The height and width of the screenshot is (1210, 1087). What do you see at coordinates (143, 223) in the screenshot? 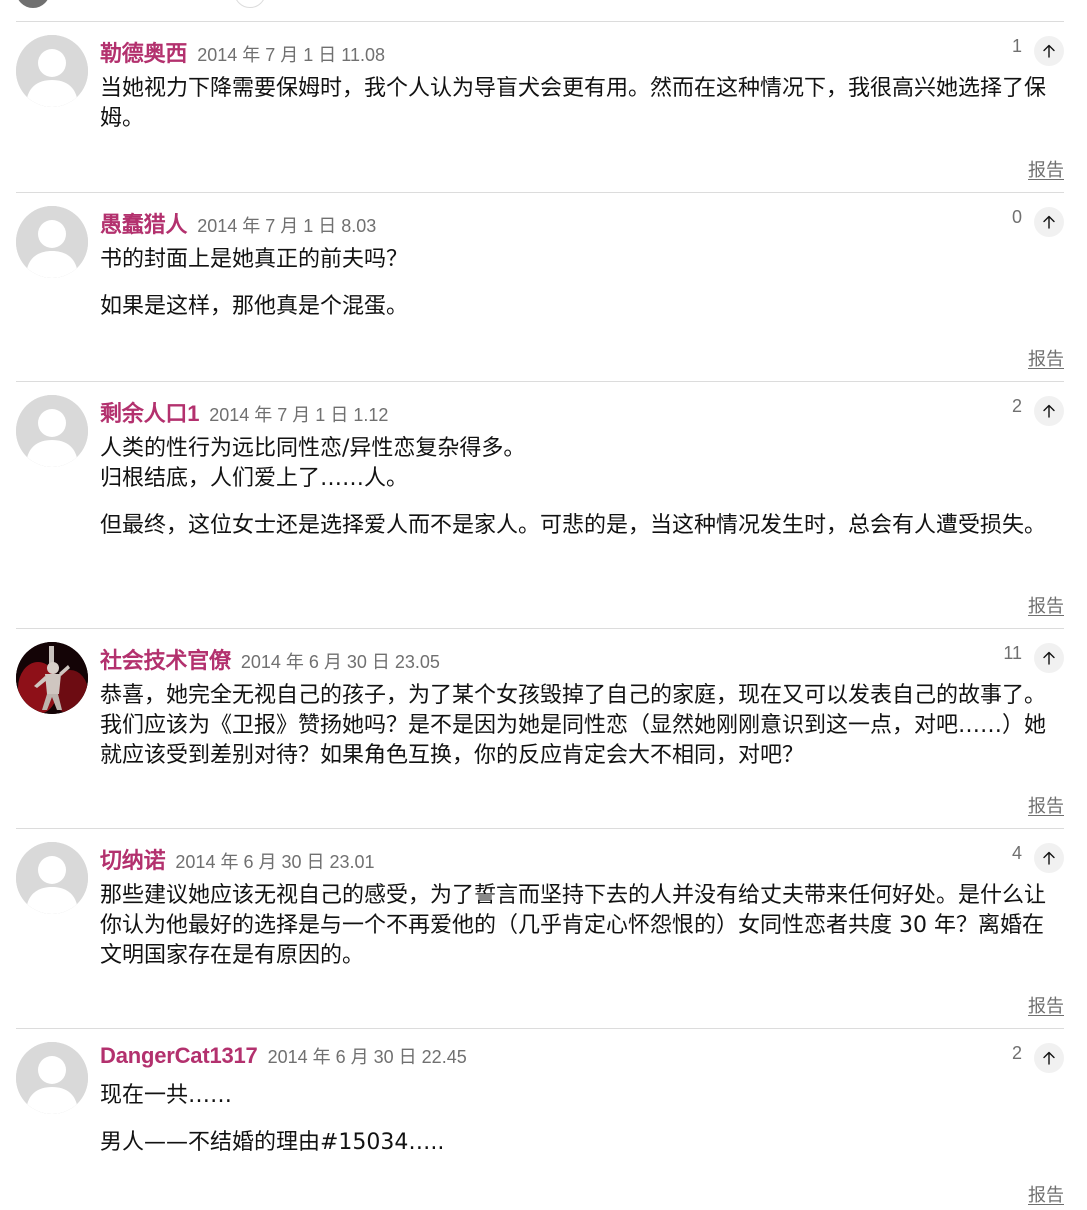
I see `author-link: 愚蠢猎人` at bounding box center [143, 223].